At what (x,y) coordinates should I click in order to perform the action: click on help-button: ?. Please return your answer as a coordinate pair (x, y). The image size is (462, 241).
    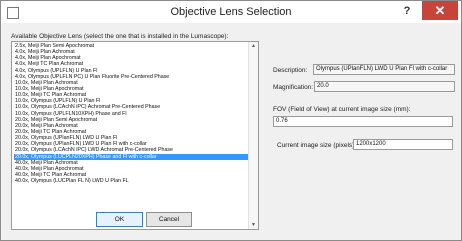
    Looking at the image, I should click on (407, 11).